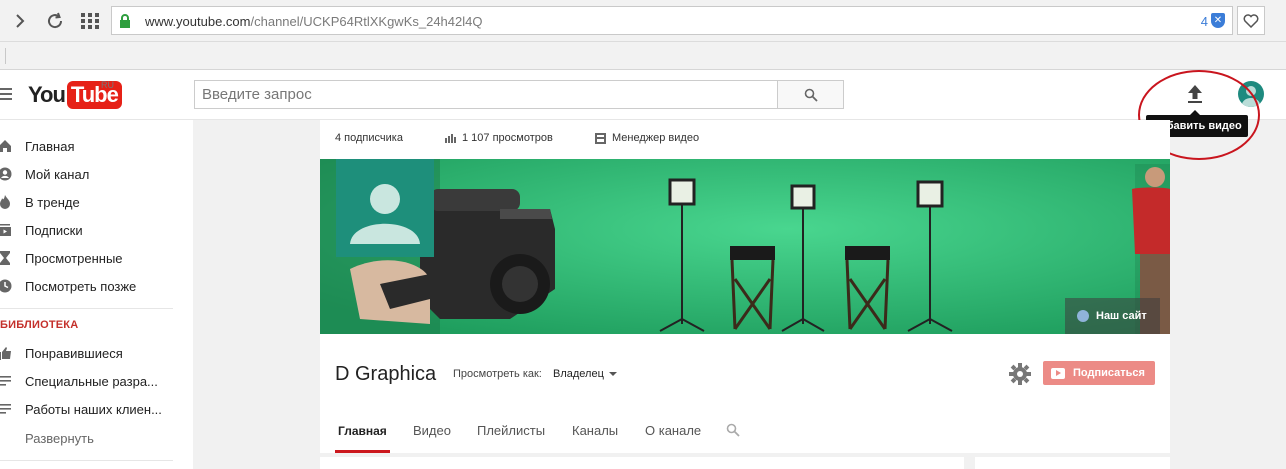  Describe the element at coordinates (673, 430) in the screenshot. I see `tab-about: О канале` at that location.